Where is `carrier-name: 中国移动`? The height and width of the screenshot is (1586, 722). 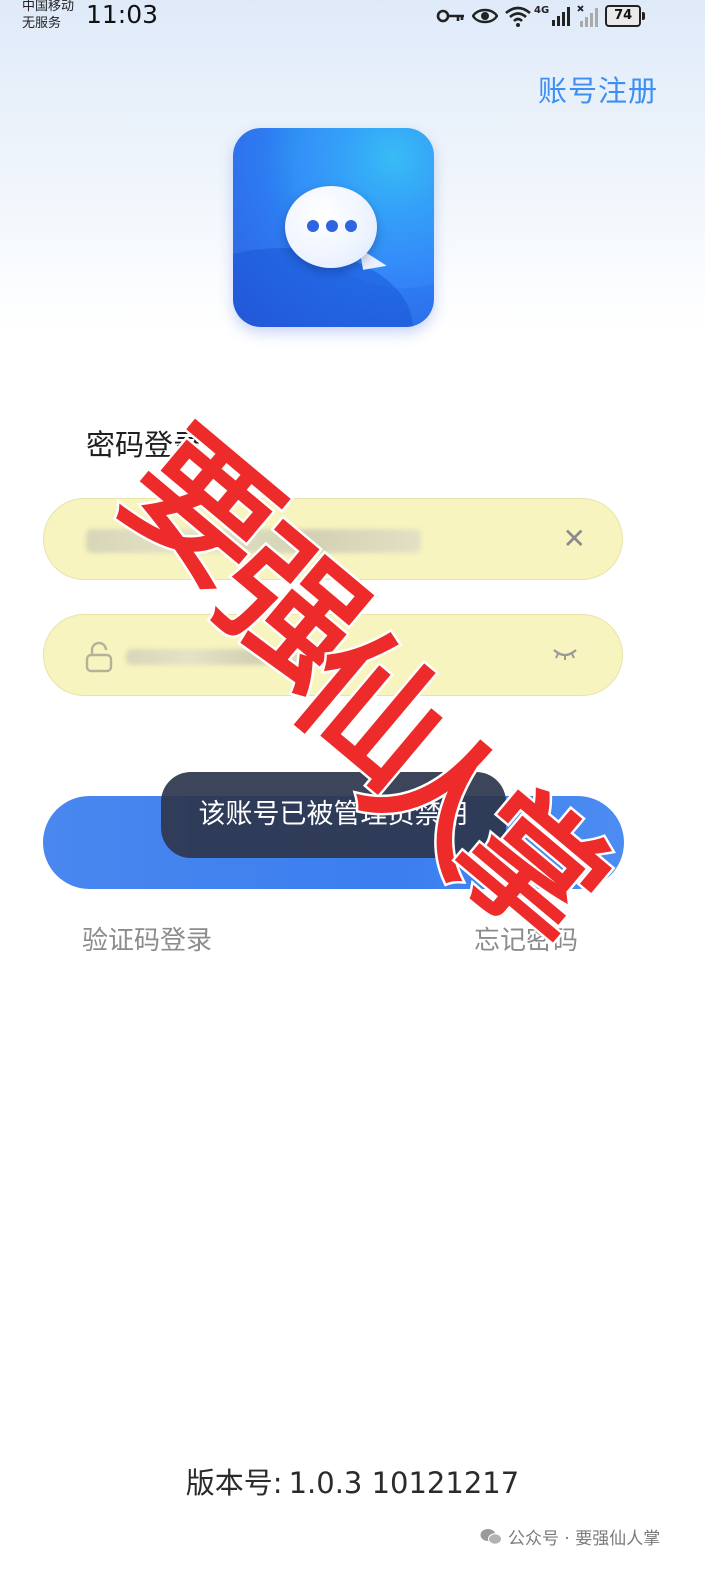 carrier-name: 中国移动 is located at coordinates (48, 7).